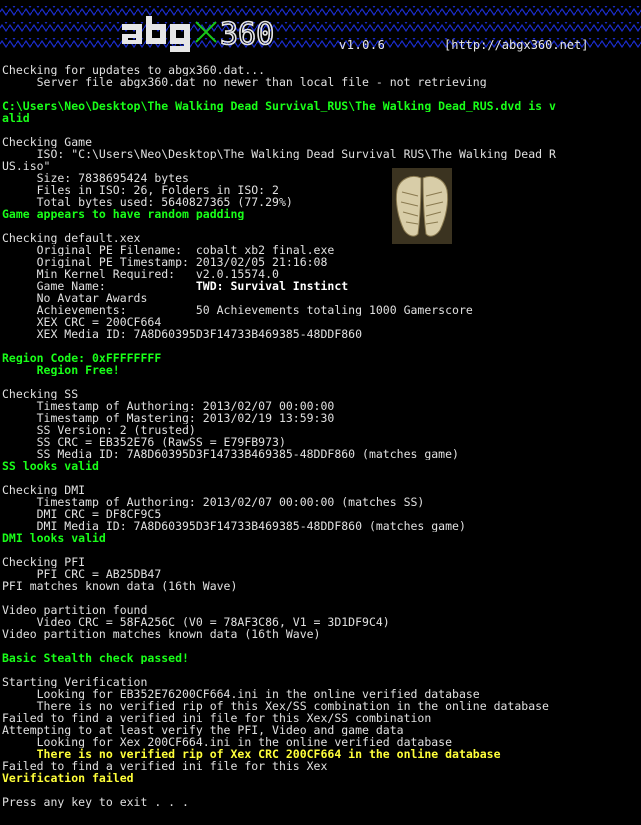 The width and height of the screenshot is (641, 825). What do you see at coordinates (82, 574) in the screenshot?
I see `console-line: PFI CRC = AB25DB47` at bounding box center [82, 574].